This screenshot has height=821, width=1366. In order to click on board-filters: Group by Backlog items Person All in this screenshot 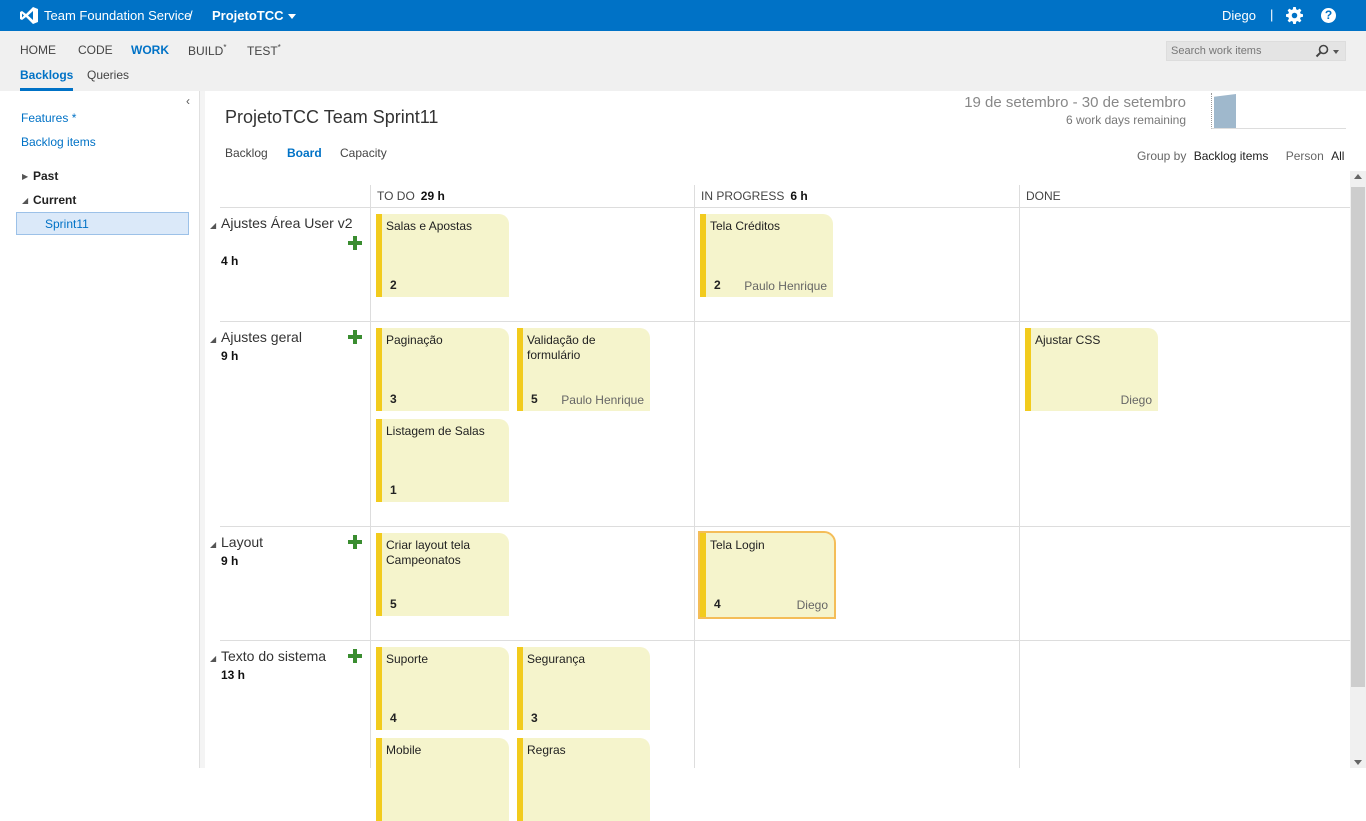, I will do `click(1240, 156)`.